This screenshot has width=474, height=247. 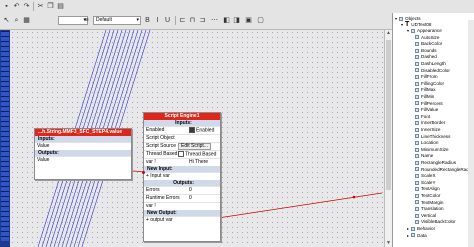 I want to click on enabled-value: Enabled, so click(x=205, y=130).